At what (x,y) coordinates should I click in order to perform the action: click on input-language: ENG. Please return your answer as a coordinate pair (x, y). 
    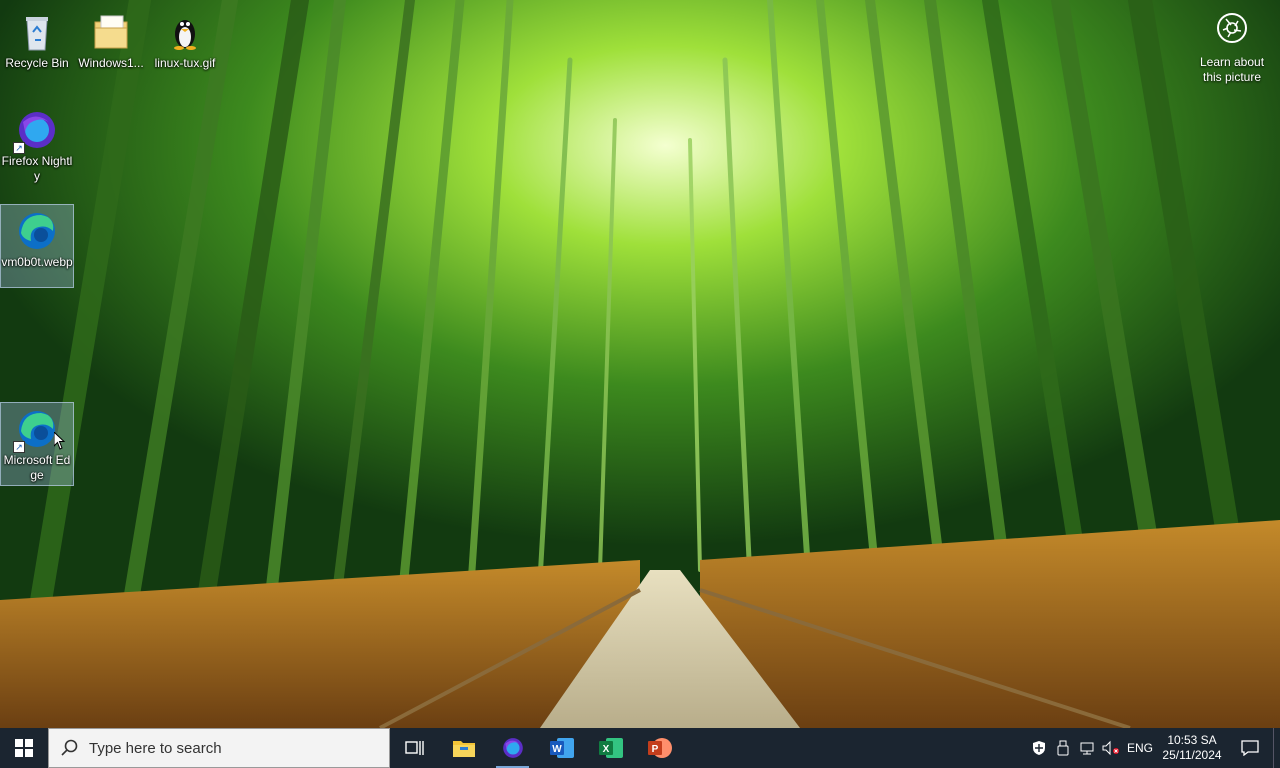
    Looking at the image, I should click on (1140, 748).